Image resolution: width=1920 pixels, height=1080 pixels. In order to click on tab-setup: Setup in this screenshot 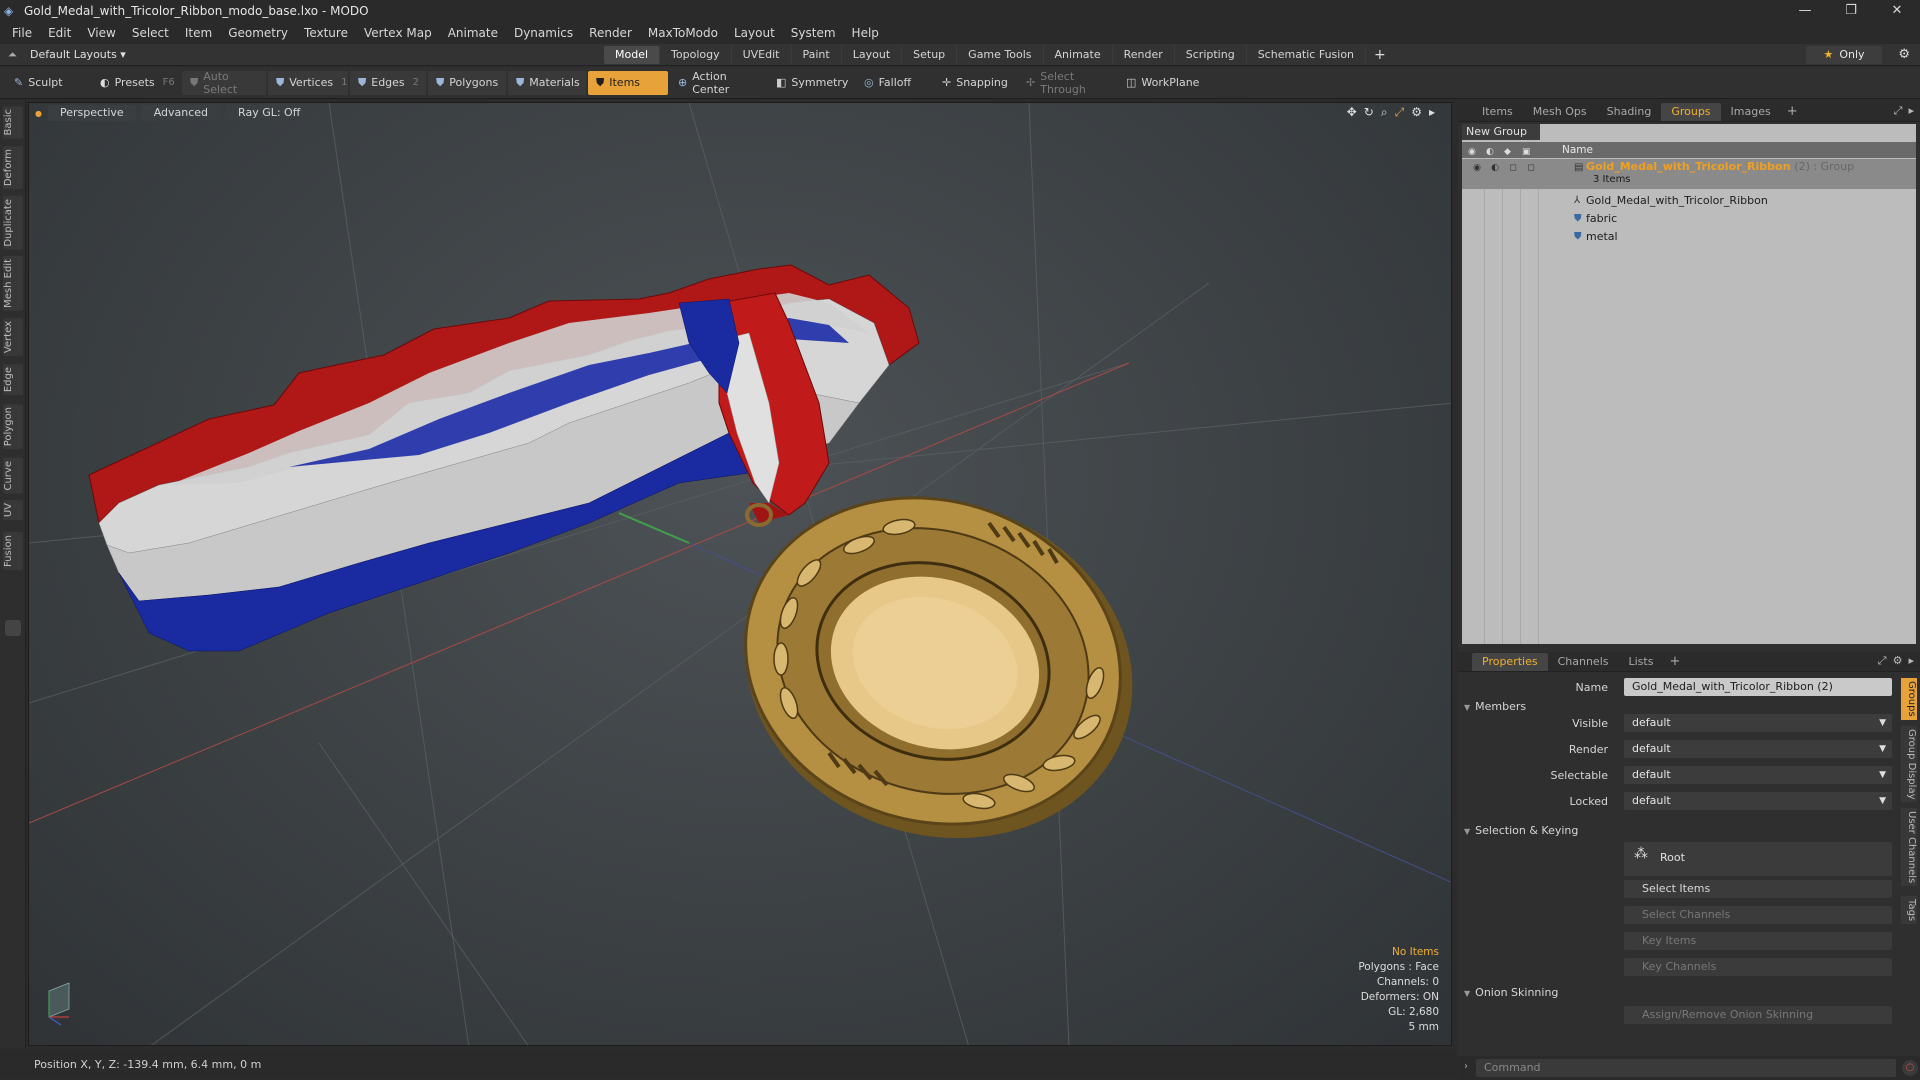, I will do `click(930, 55)`.